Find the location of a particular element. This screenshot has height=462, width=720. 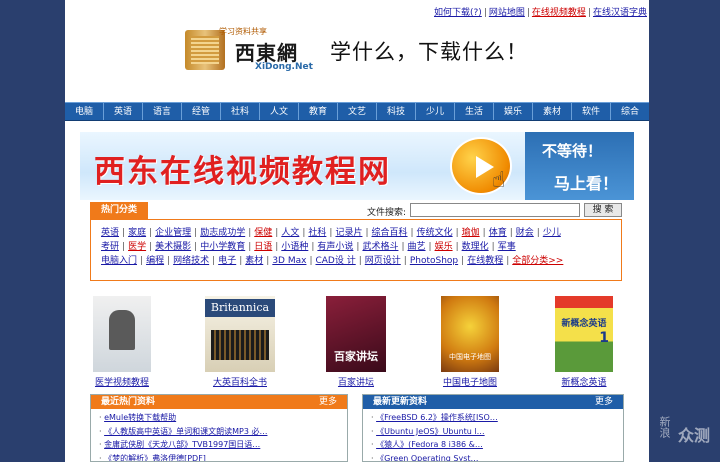

nav-item: 生活 is located at coordinates (474, 111).